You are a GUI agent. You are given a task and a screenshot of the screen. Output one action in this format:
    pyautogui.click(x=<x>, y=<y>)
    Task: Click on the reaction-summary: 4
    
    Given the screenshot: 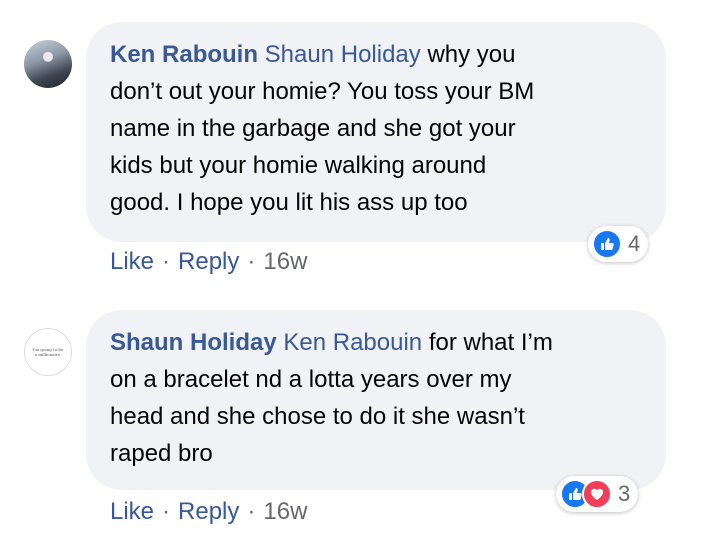 What is the action you would take?
    pyautogui.click(x=618, y=244)
    